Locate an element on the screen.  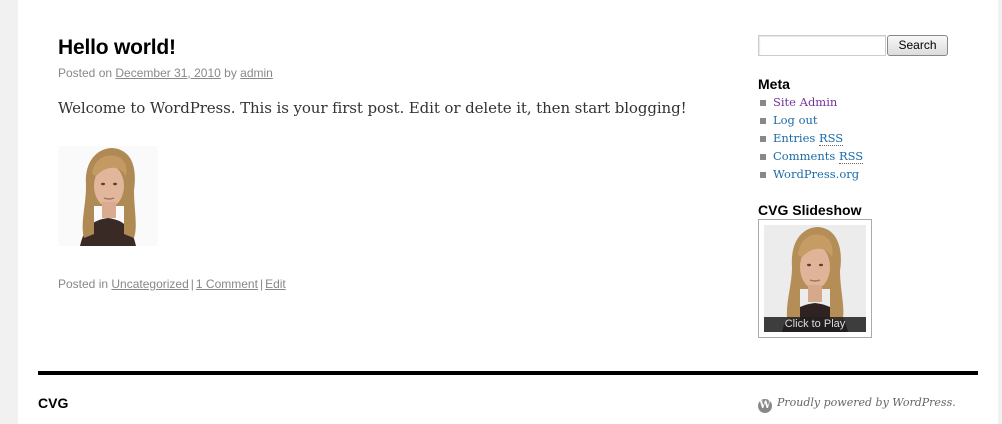
post-footer: Posted in Uncategorized | 1 Comment | Edit is located at coordinates (172, 284).